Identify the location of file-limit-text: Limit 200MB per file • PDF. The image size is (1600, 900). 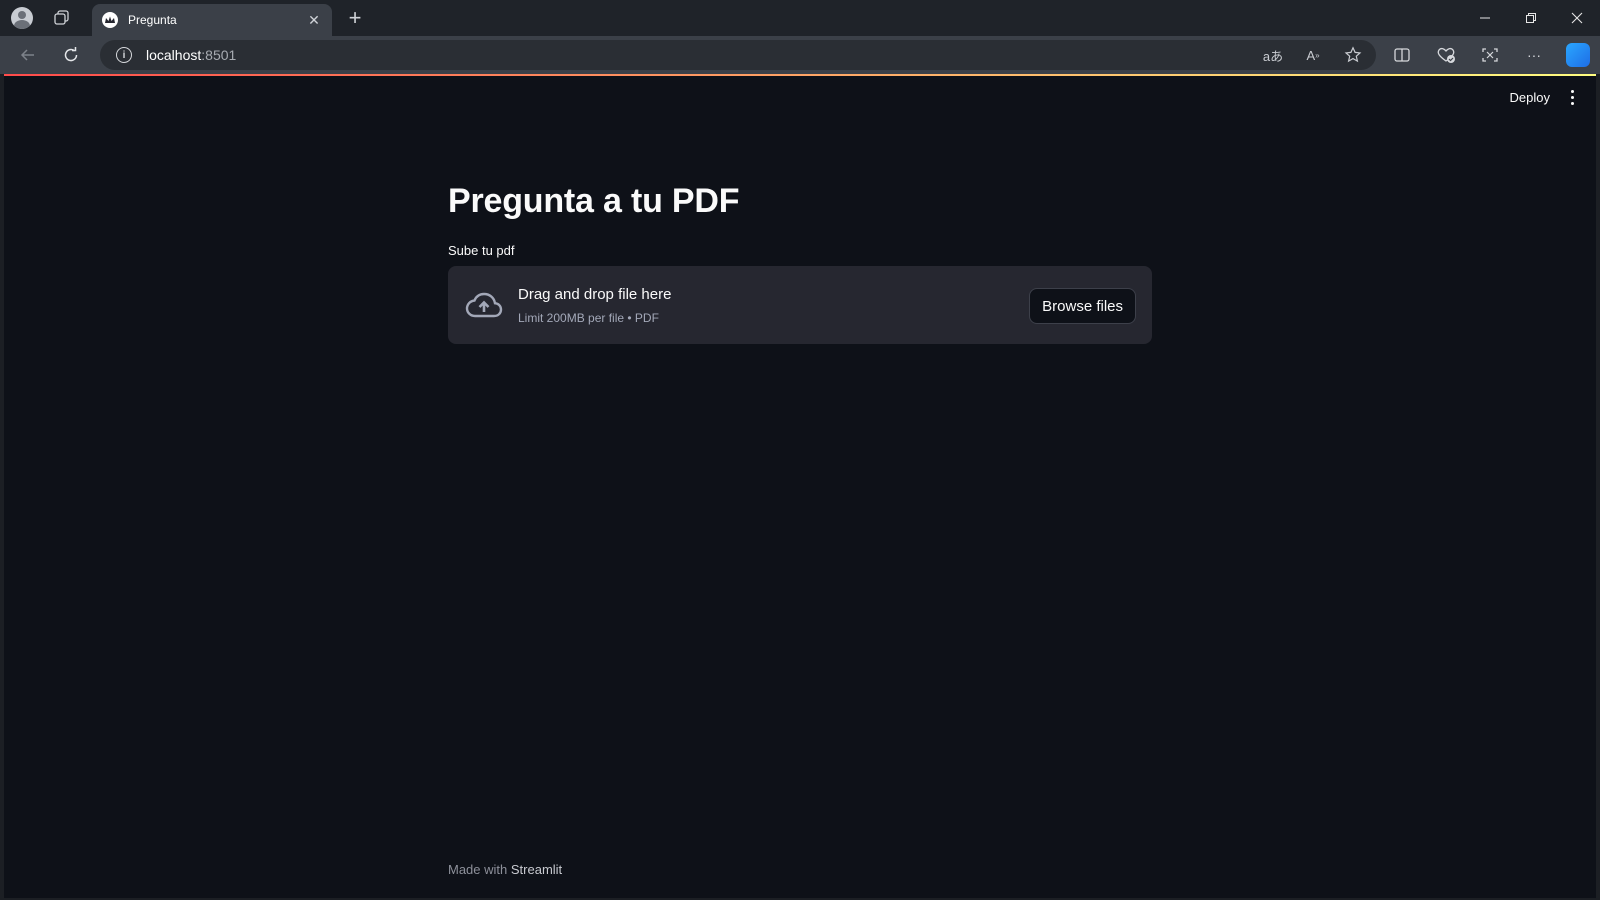
(588, 317).